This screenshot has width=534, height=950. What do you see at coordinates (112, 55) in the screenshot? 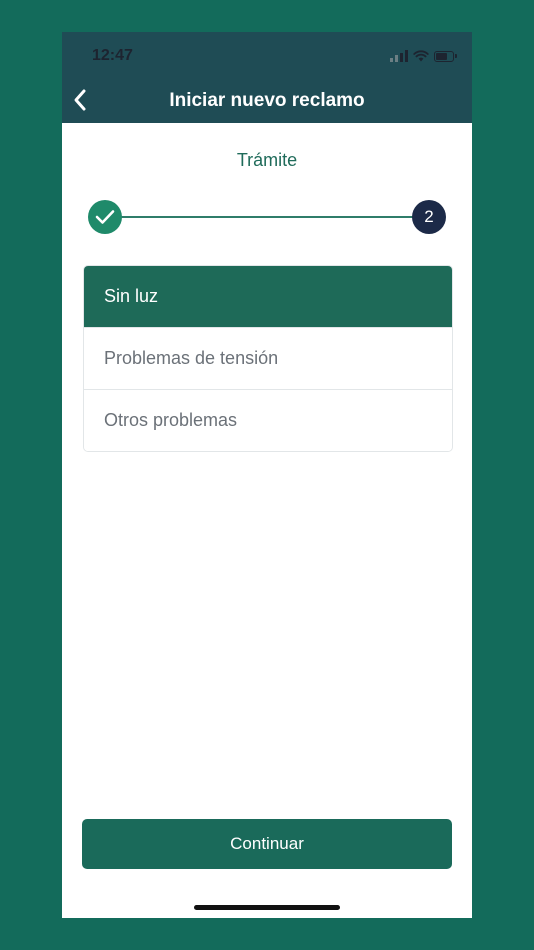
I see `status-time: 12:47` at bounding box center [112, 55].